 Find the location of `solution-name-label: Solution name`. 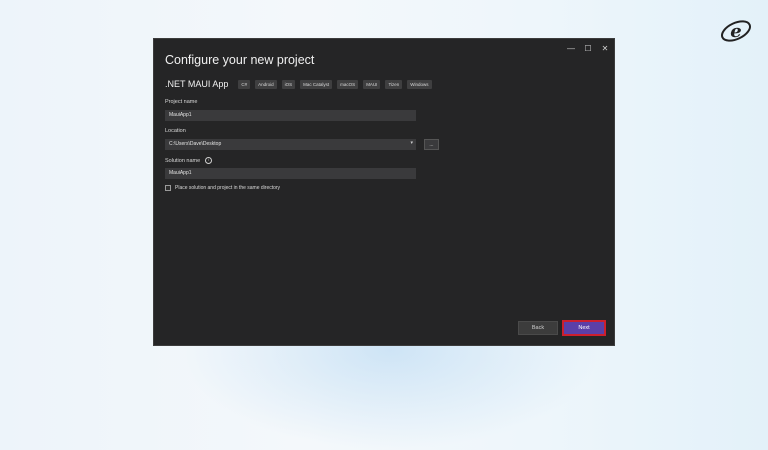

solution-name-label: Solution name is located at coordinates (183, 160).